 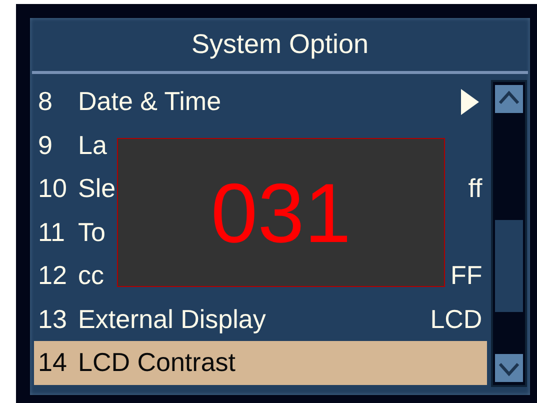 I want to click on item-value: LCD, so click(x=456, y=319).